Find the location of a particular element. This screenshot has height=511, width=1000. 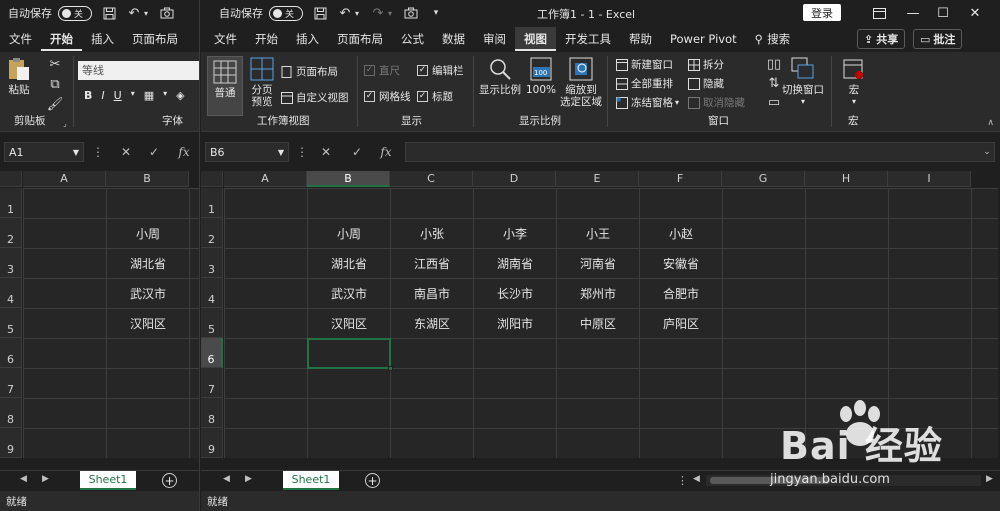

save-icon is located at coordinates (320, 13).